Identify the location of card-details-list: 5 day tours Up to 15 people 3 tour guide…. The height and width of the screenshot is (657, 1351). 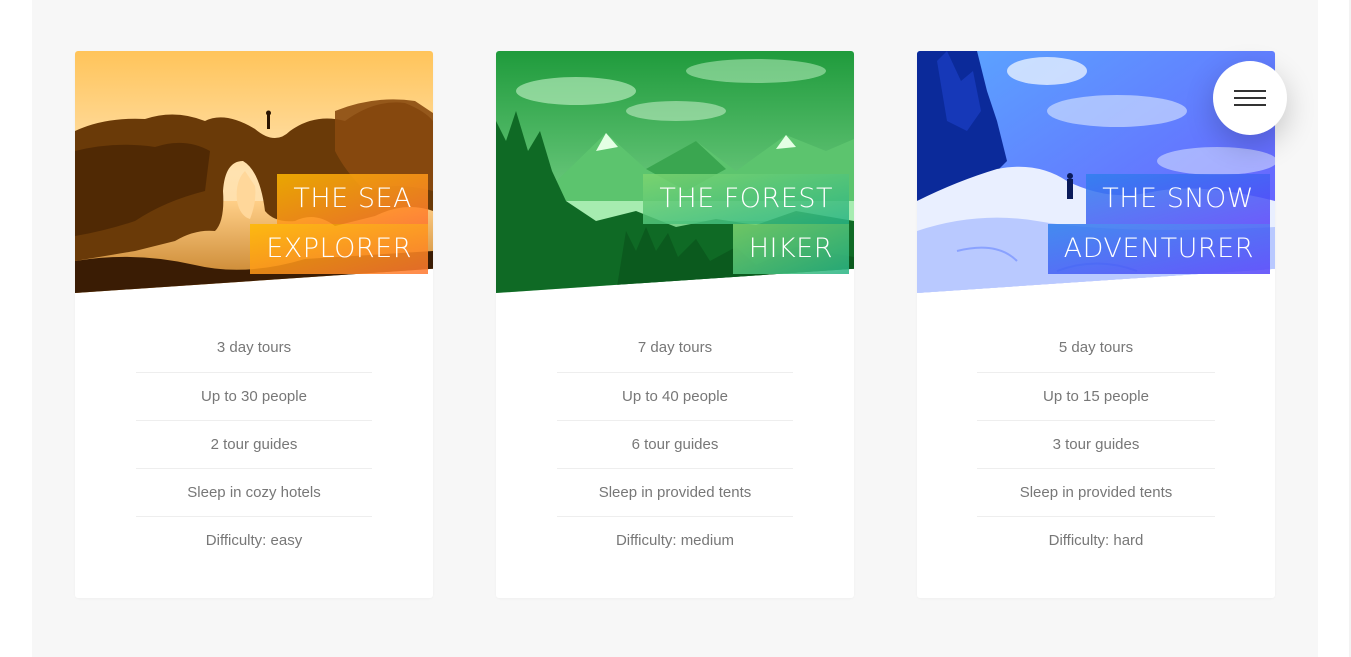
(1096, 444).